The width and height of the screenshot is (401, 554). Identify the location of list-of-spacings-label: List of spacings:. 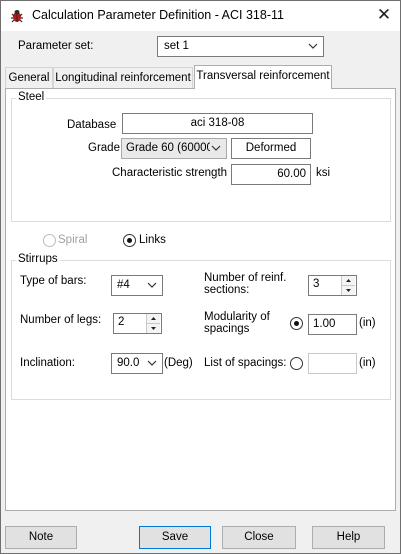
(245, 363).